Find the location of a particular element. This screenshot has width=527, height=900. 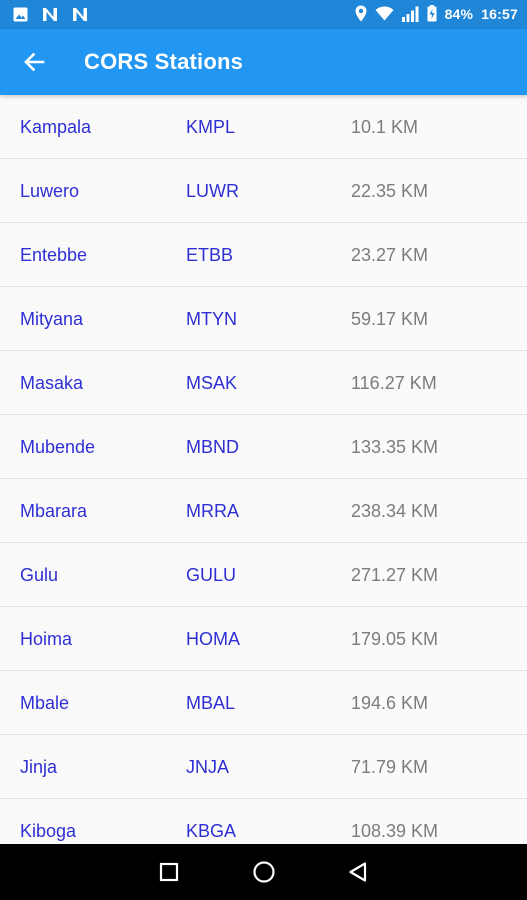

station-code: ETBB is located at coordinates (210, 255).